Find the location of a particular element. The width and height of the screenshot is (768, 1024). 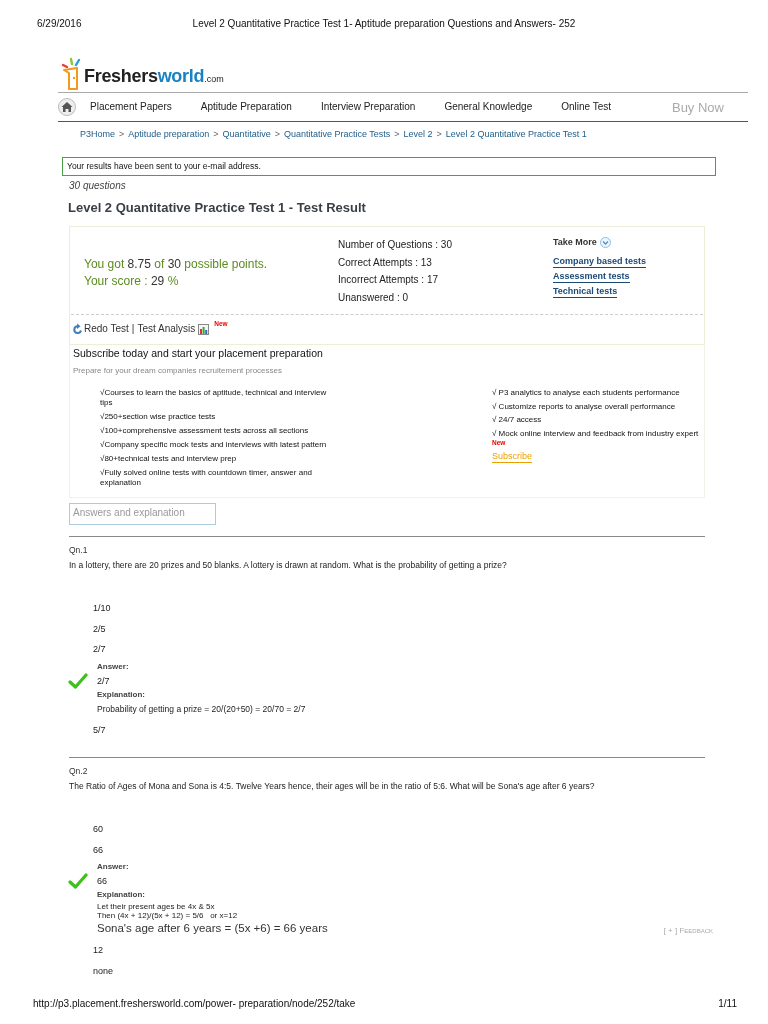

print-title: Level 2 Quantitative Practice Test 1- Aptitude preparation Questions and Answers- 252 is located at coordinates (384, 24).